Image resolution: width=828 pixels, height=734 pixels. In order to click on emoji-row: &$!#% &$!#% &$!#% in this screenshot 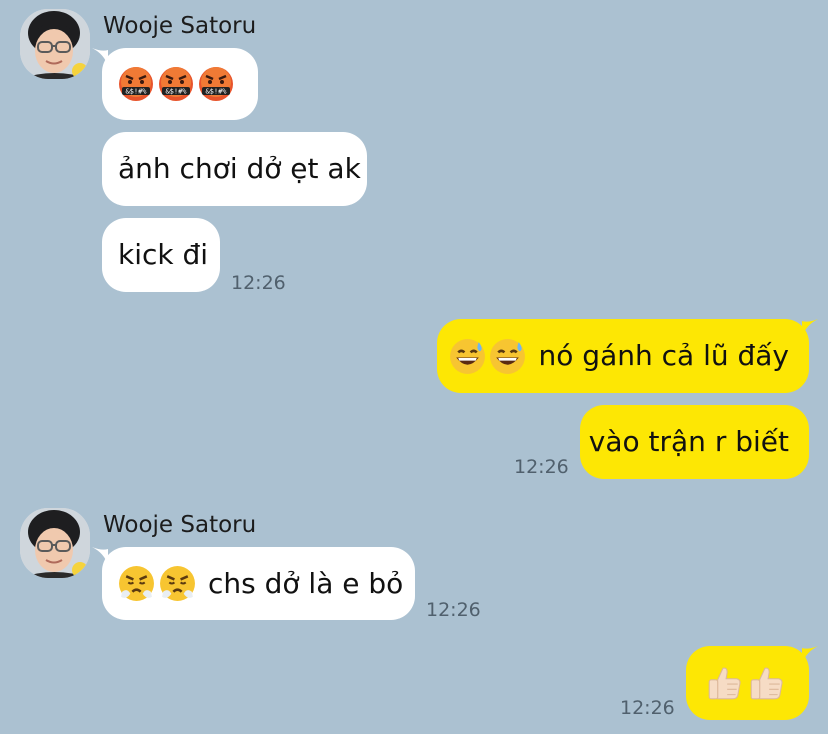, I will do `click(178, 84)`.